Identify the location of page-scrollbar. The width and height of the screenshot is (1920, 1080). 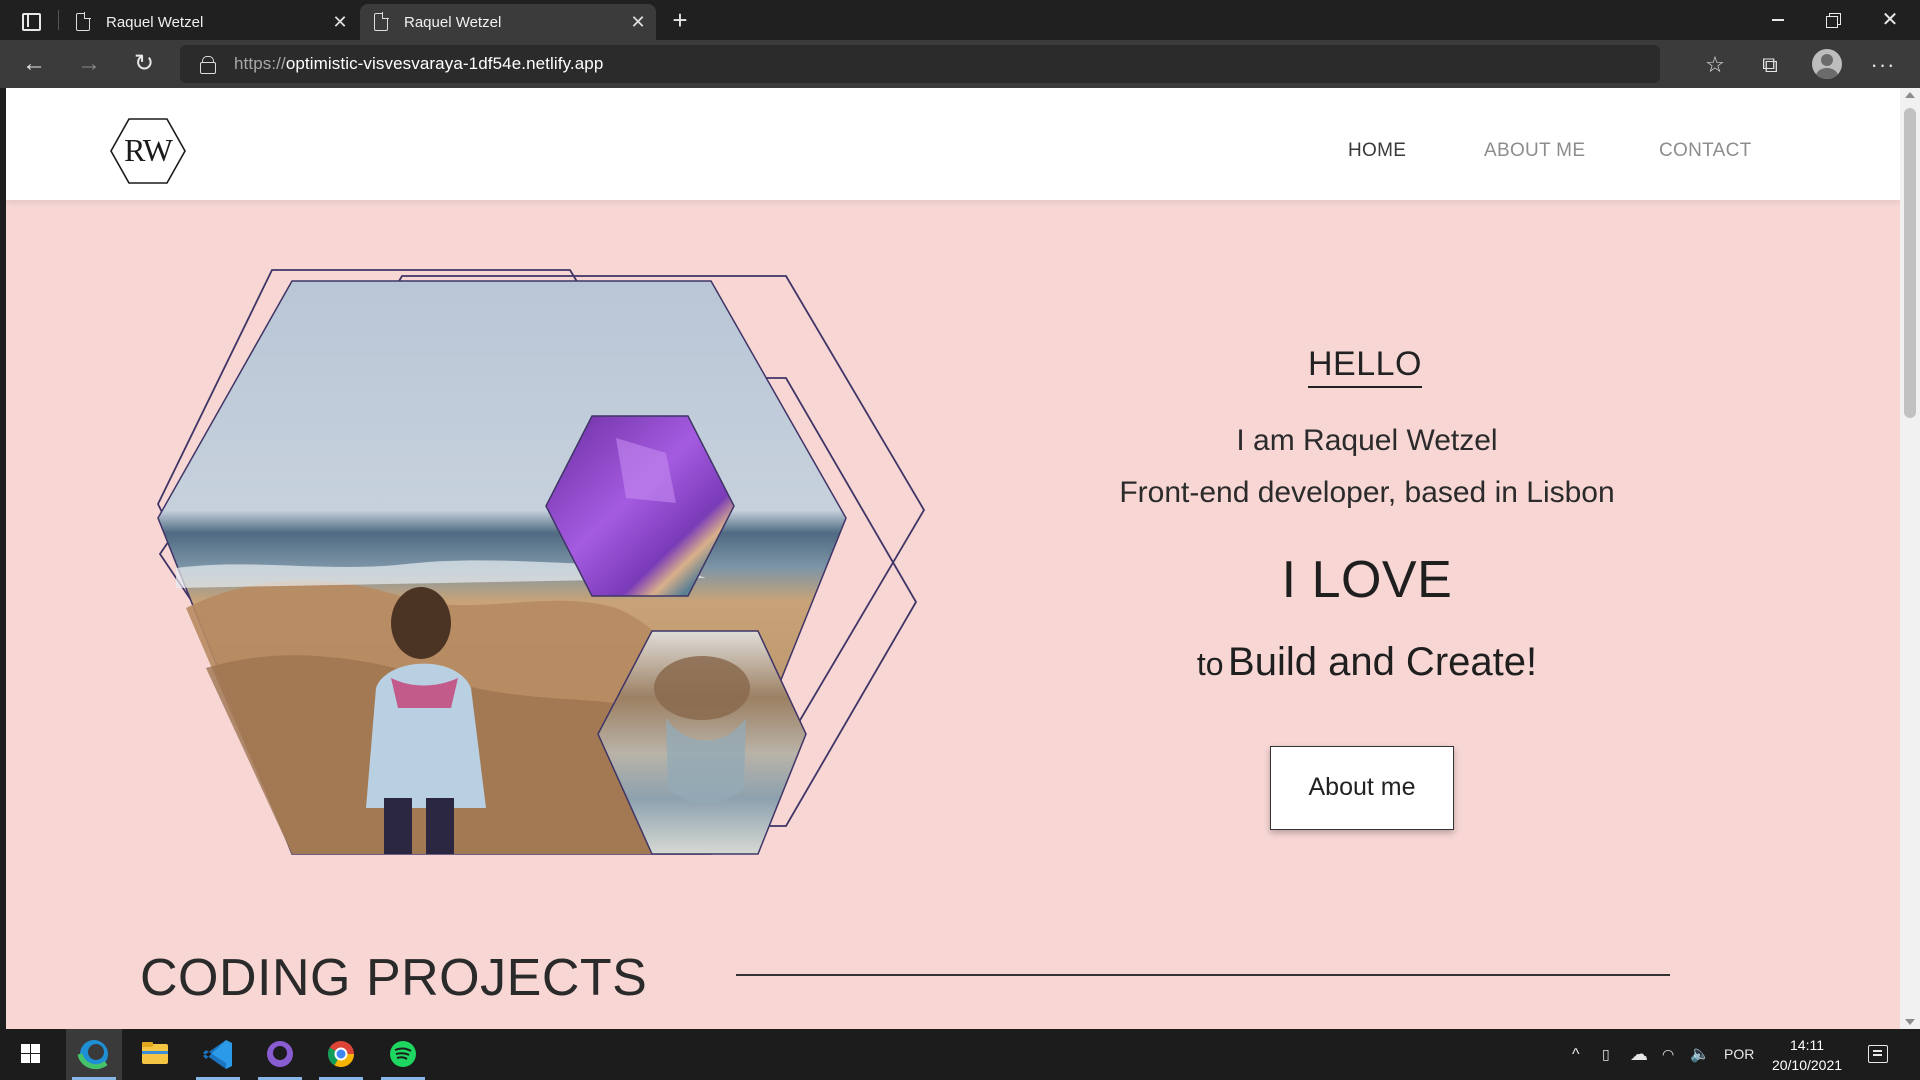
(1910, 558).